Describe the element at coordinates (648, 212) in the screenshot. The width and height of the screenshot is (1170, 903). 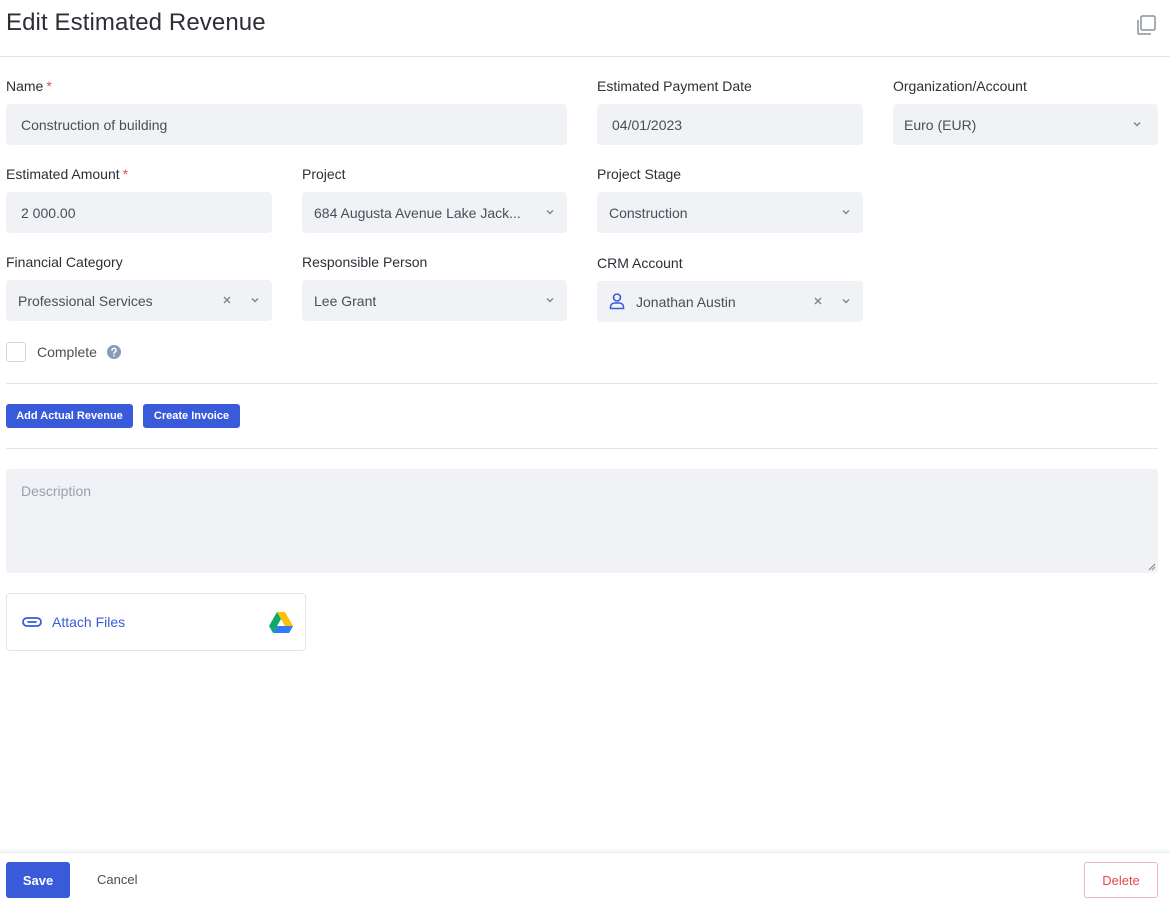
I see `project-stage-value: Construction` at that location.